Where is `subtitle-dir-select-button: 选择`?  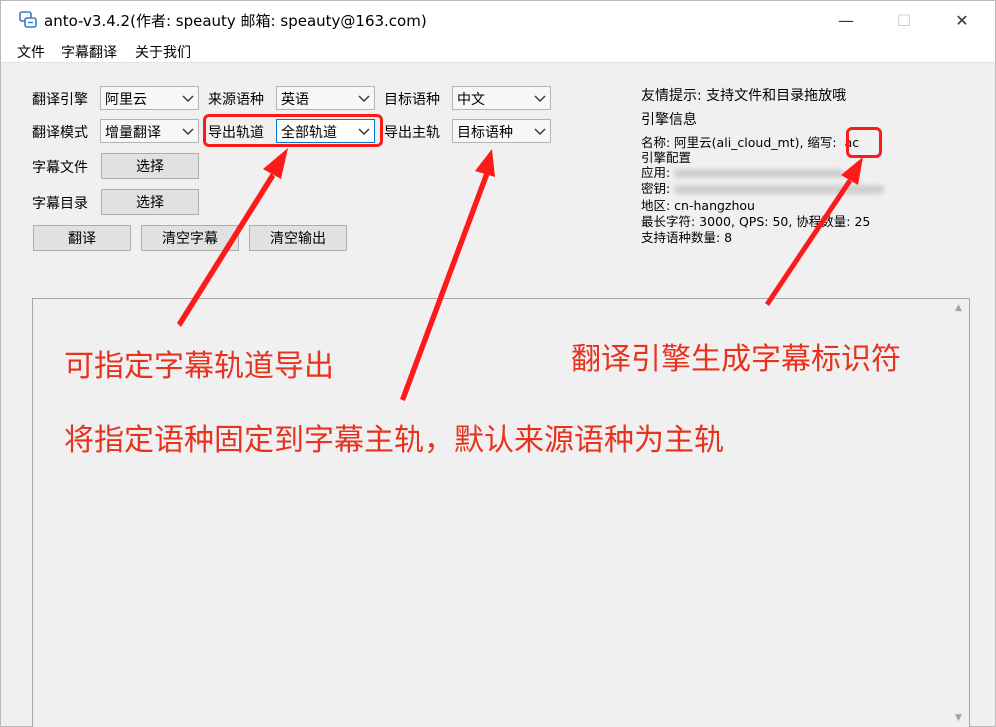
subtitle-dir-select-button: 选择 is located at coordinates (150, 202).